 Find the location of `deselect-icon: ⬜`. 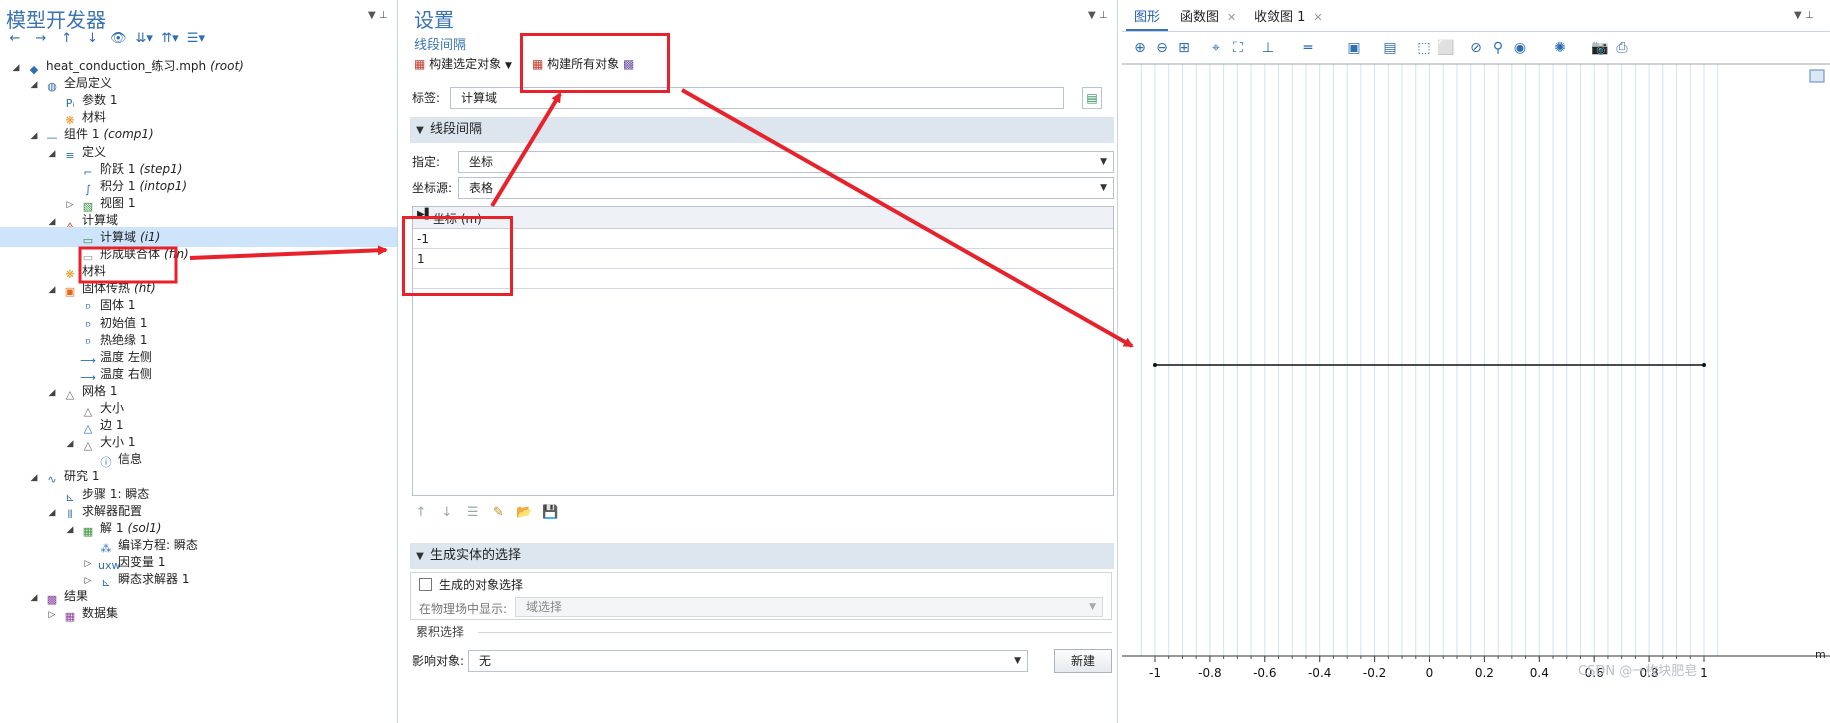

deselect-icon: ⬜ is located at coordinates (1446, 48).